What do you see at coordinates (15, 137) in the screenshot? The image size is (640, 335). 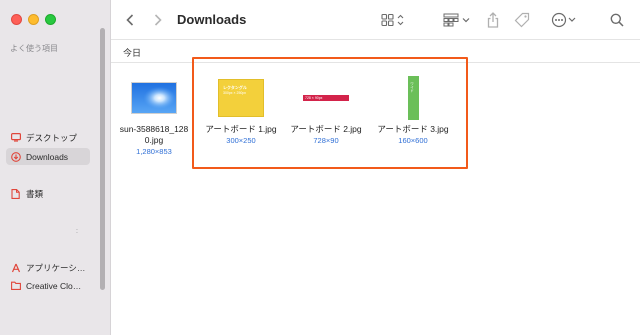 I see `desktop-icon` at bounding box center [15, 137].